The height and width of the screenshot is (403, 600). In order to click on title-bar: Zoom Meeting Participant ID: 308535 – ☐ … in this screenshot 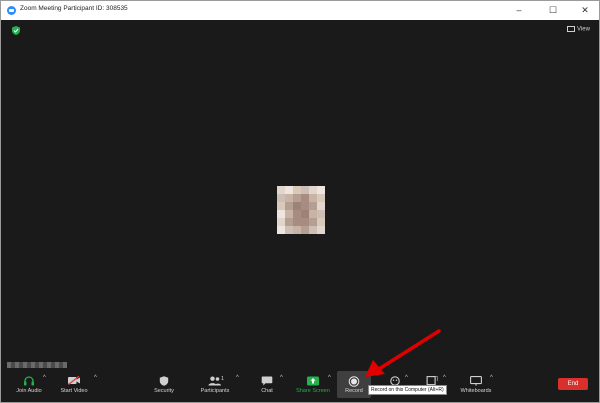, I will do `click(300, 10)`.